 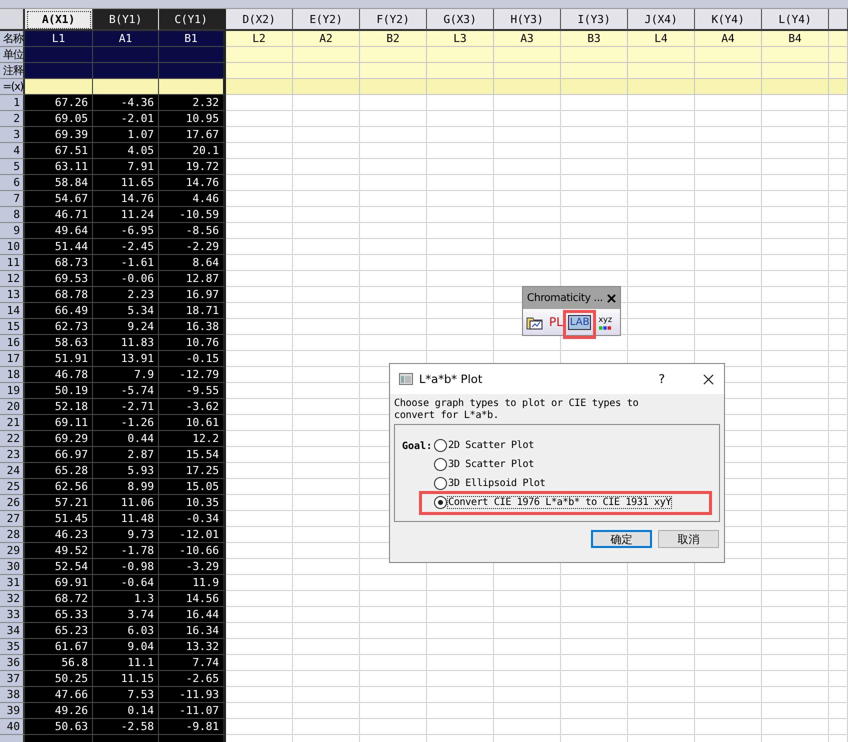 I want to click on column-header: C(Y1), so click(x=192, y=20).